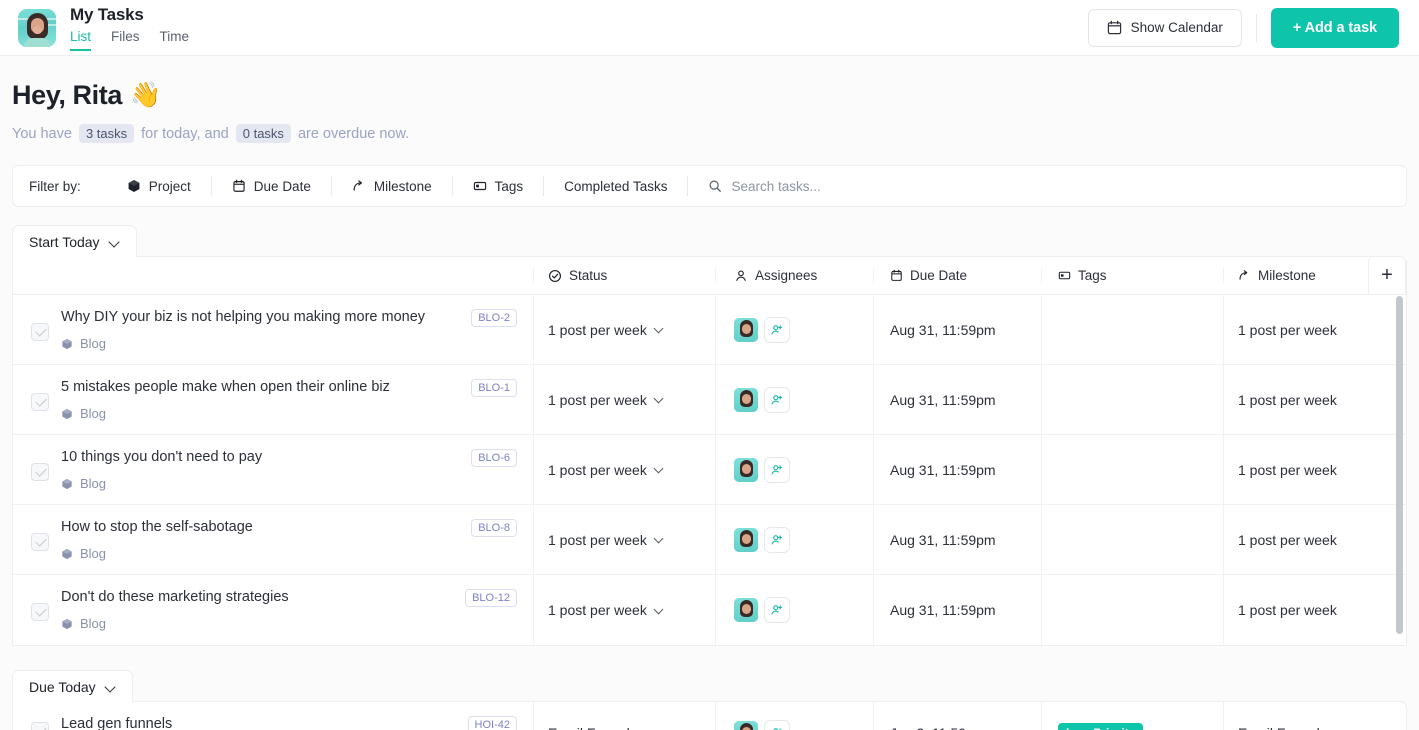  I want to click on tags-cell: Low Priority, so click(1132, 716).